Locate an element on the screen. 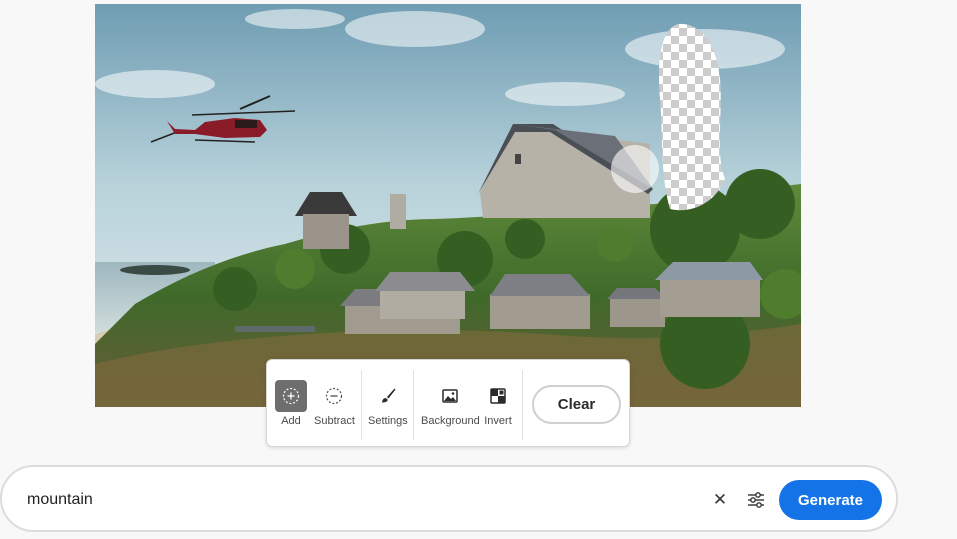  subtract-tool: Subtract is located at coordinates (334, 403).